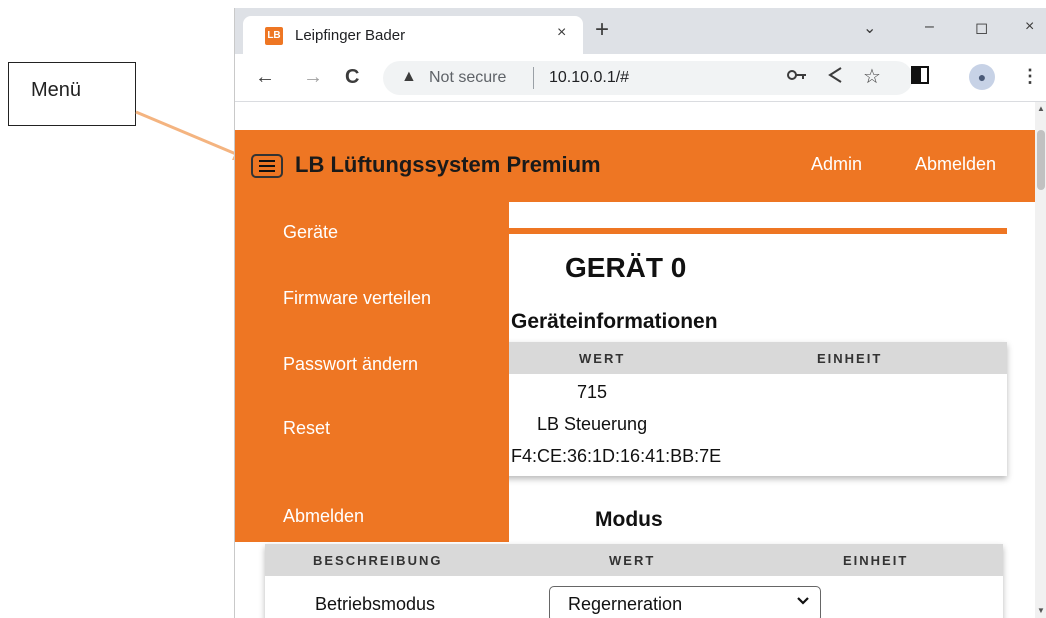  Describe the element at coordinates (267, 166) in the screenshot. I see `hamburger-menu-icon` at that location.